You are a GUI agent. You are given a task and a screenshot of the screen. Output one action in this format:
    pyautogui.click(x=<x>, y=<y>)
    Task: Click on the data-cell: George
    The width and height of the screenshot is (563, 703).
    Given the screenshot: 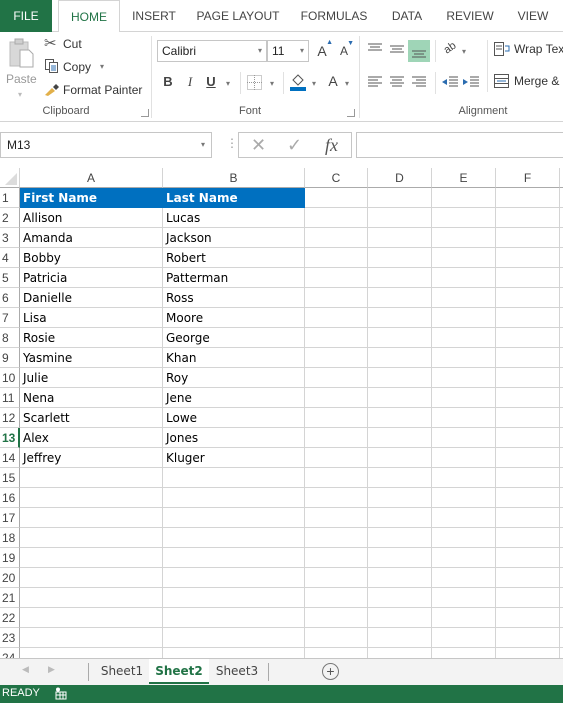 What is the action you would take?
    pyautogui.click(x=234, y=338)
    